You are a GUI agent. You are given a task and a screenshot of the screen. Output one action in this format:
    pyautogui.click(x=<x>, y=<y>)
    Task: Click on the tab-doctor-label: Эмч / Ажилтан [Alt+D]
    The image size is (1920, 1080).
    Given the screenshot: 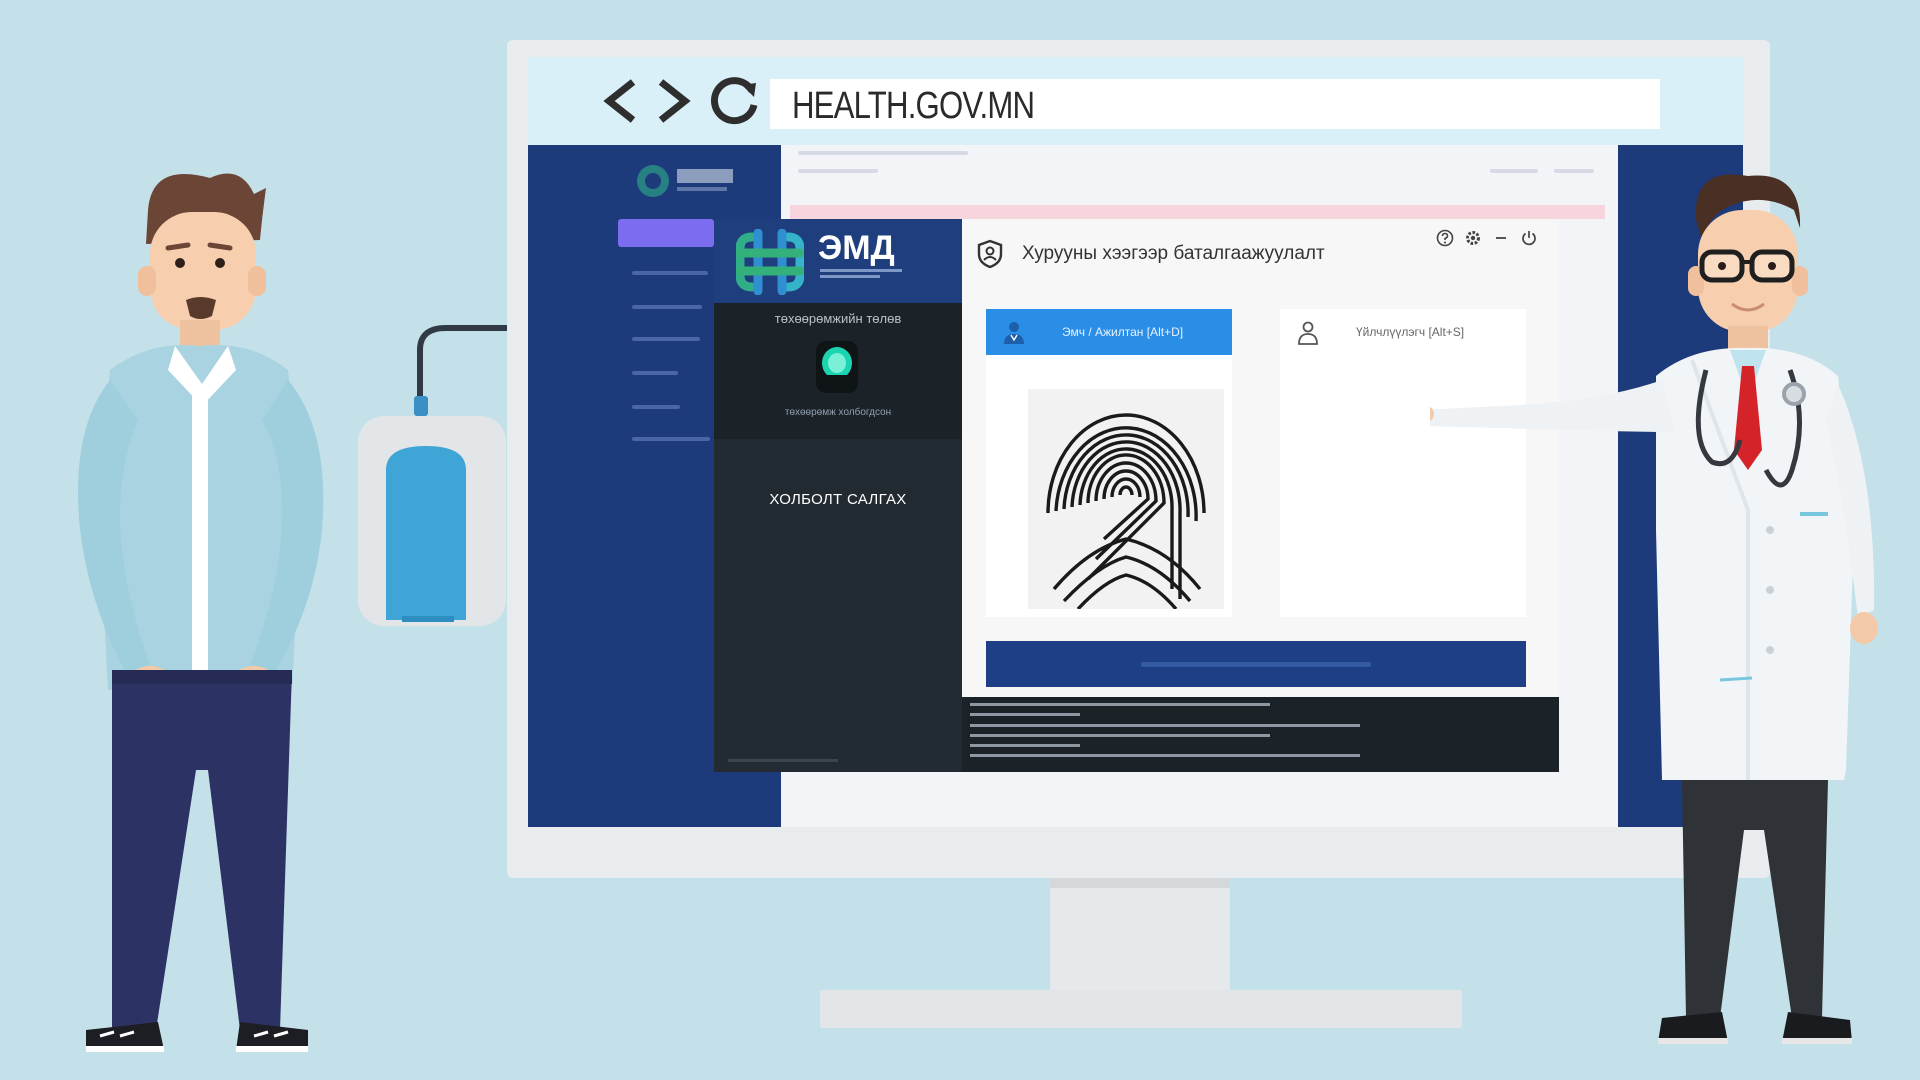 What is the action you would take?
    pyautogui.click(x=1123, y=332)
    